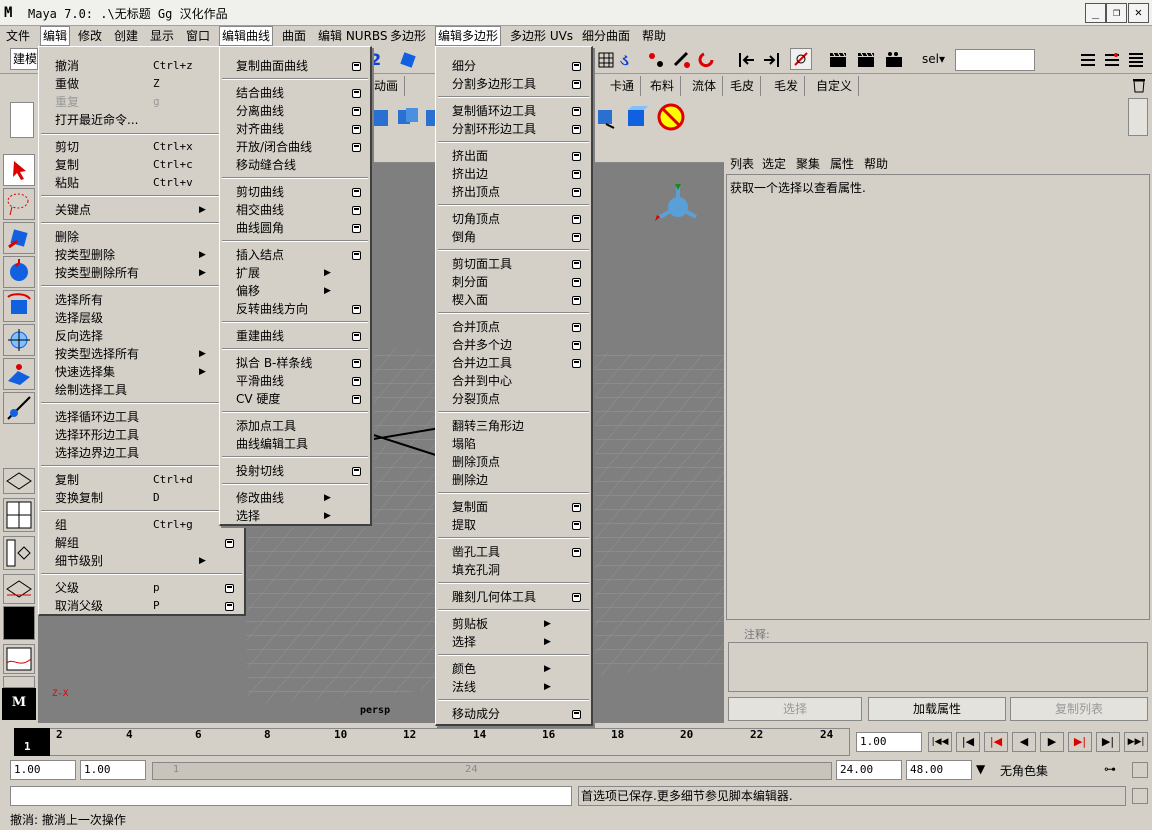 The image size is (1152, 830). Describe the element at coordinates (513, 264) in the screenshot. I see `poly-item: 剪切面工具` at that location.